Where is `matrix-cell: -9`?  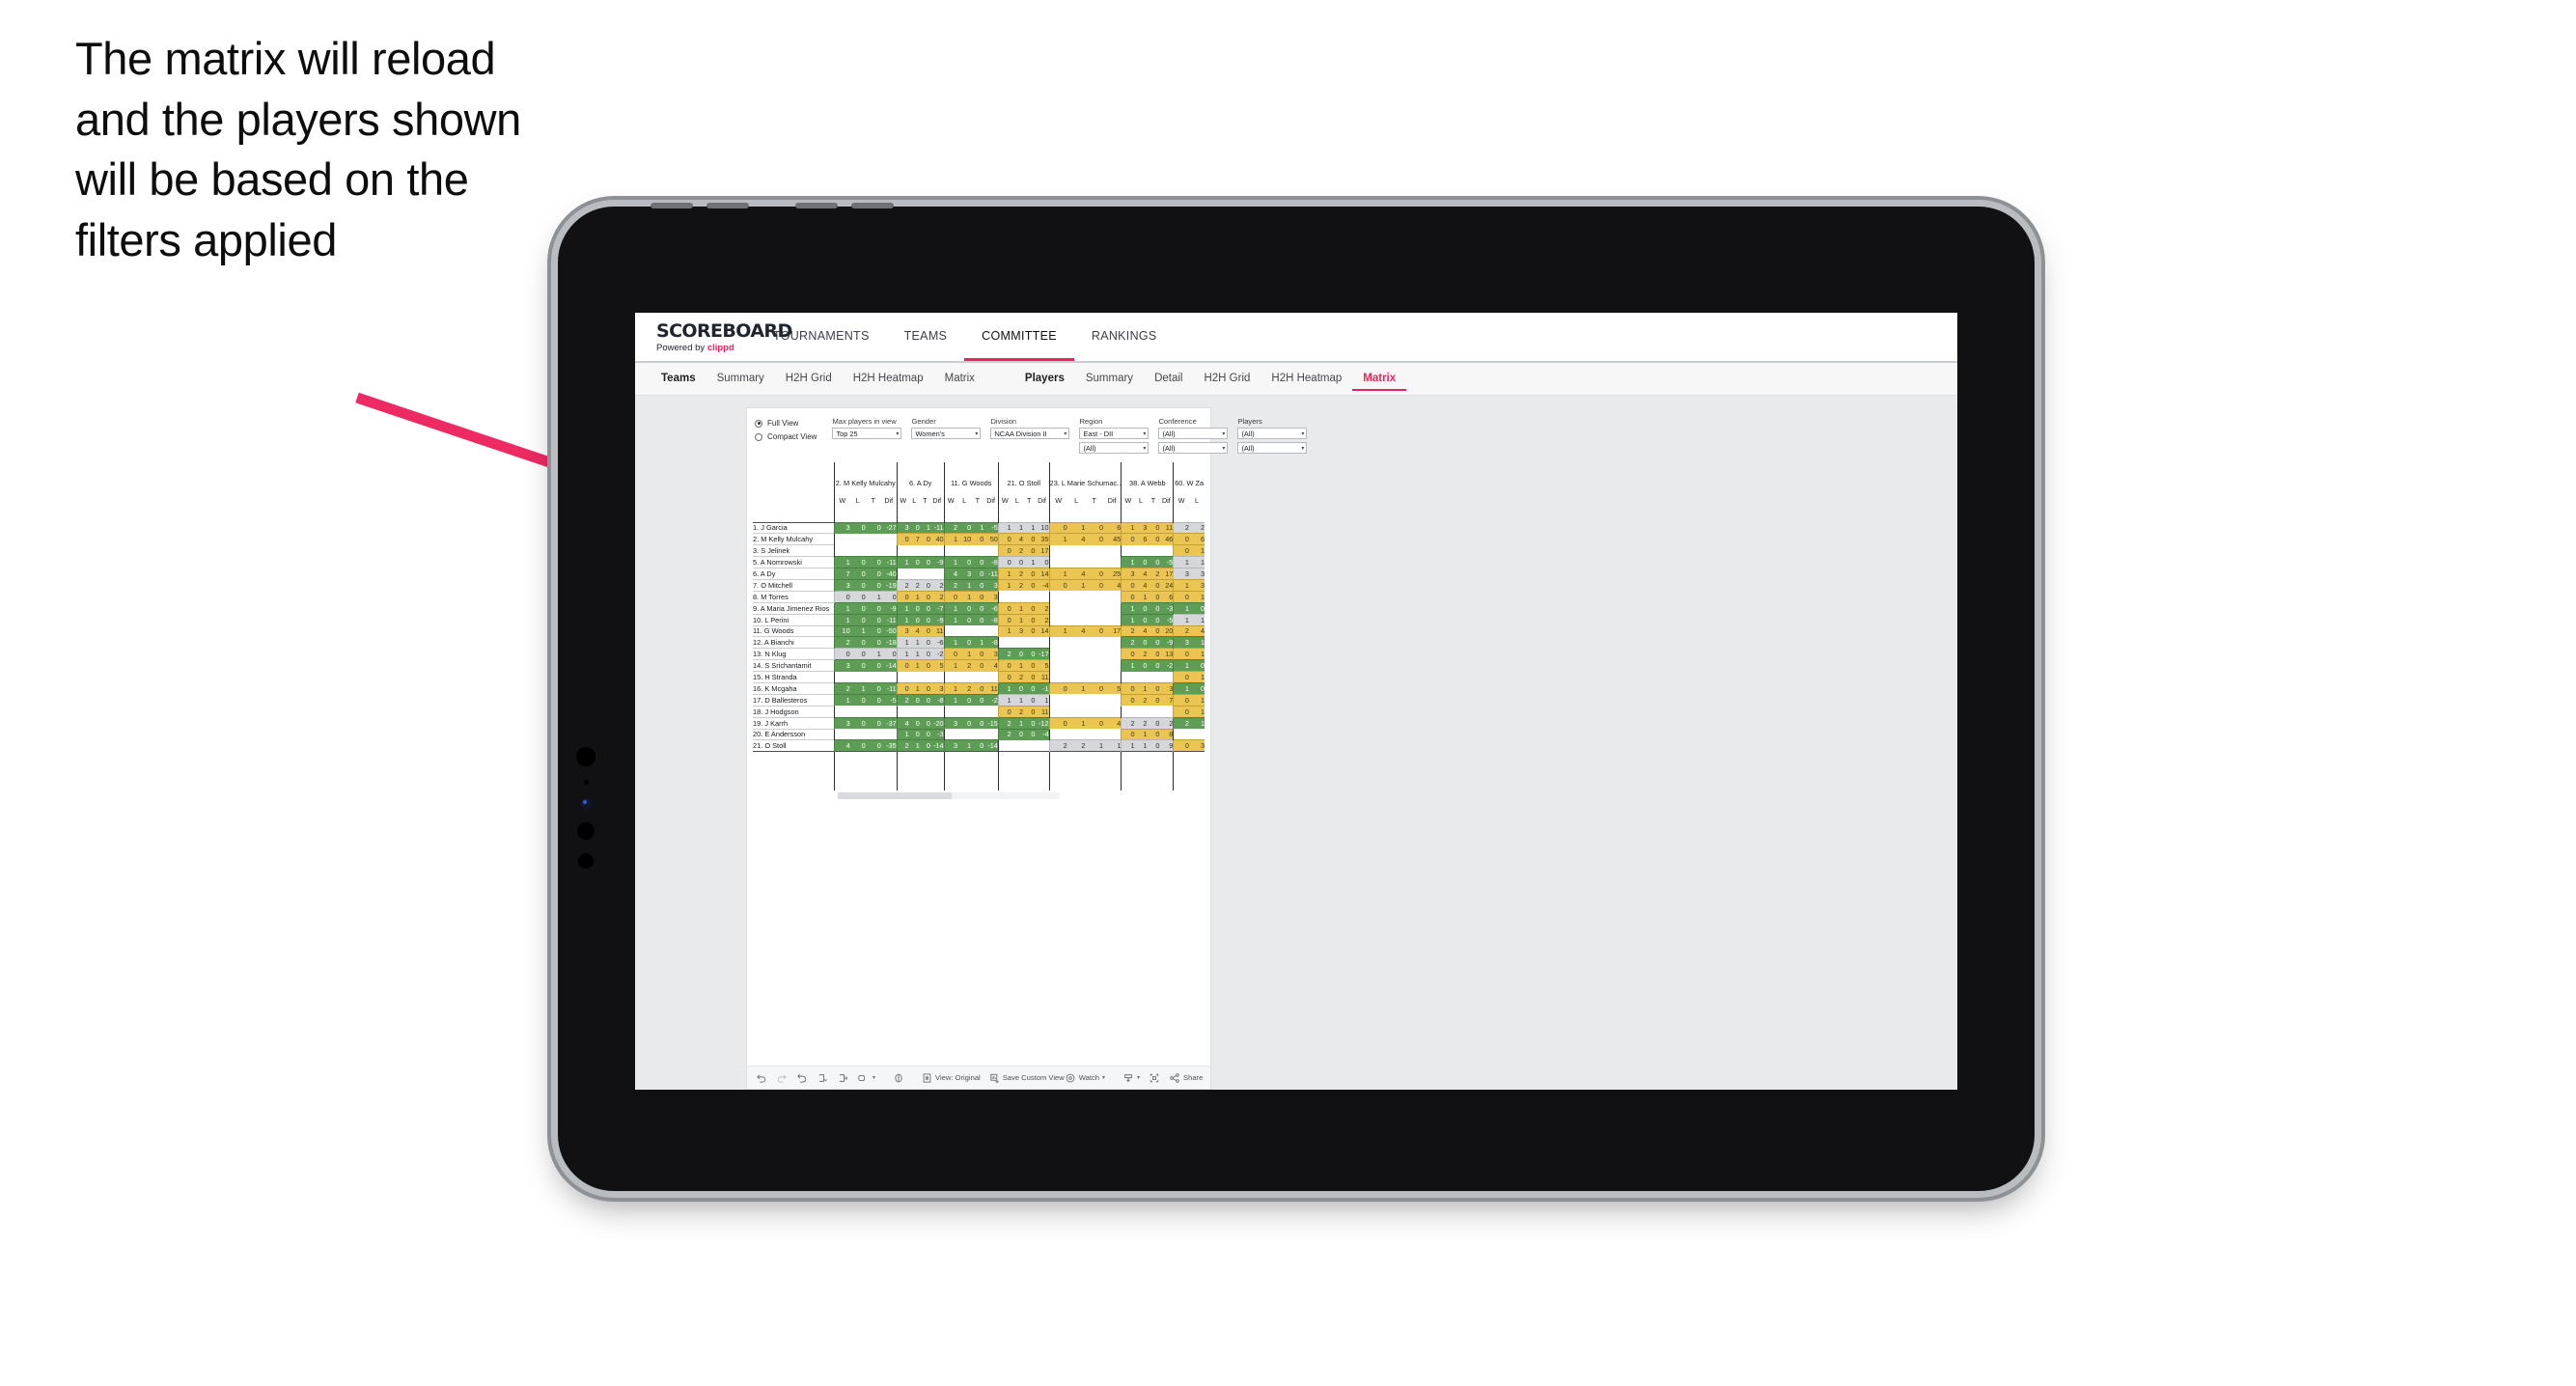 matrix-cell: -9 is located at coordinates (1166, 642).